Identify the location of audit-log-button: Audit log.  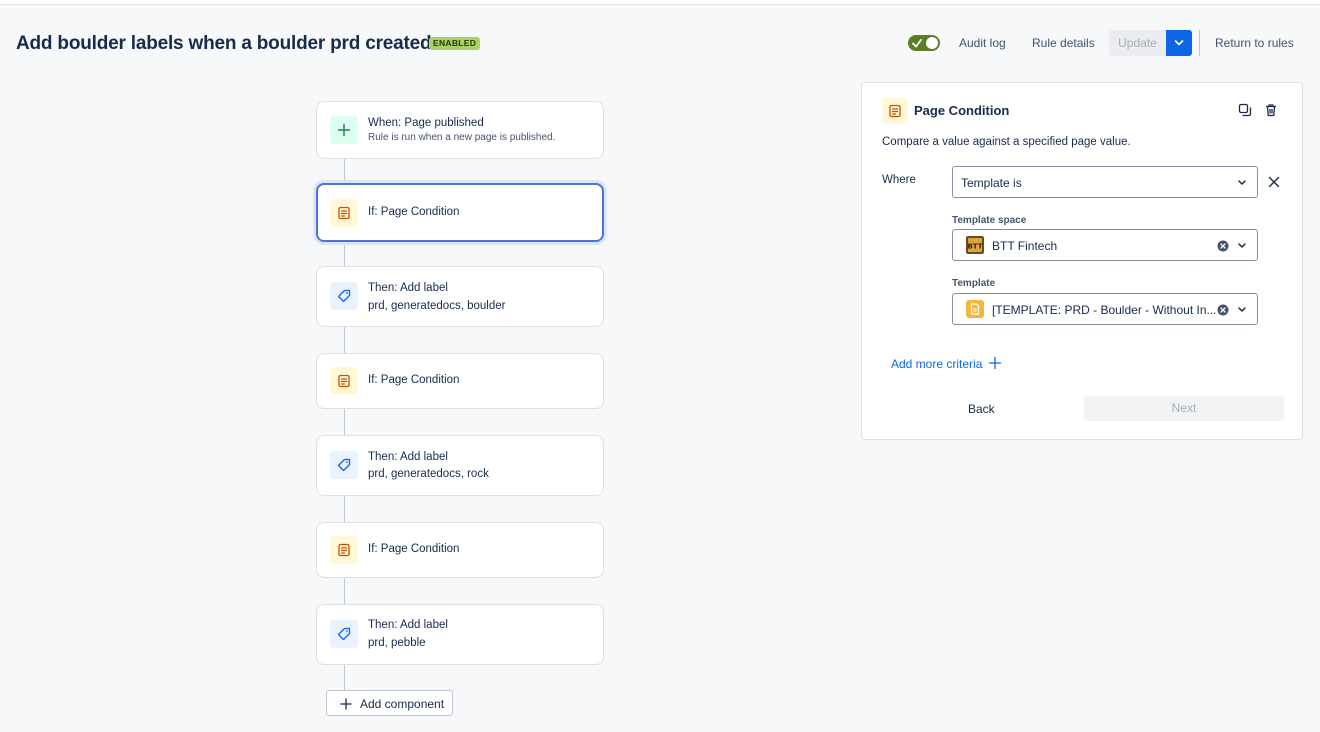
(982, 43).